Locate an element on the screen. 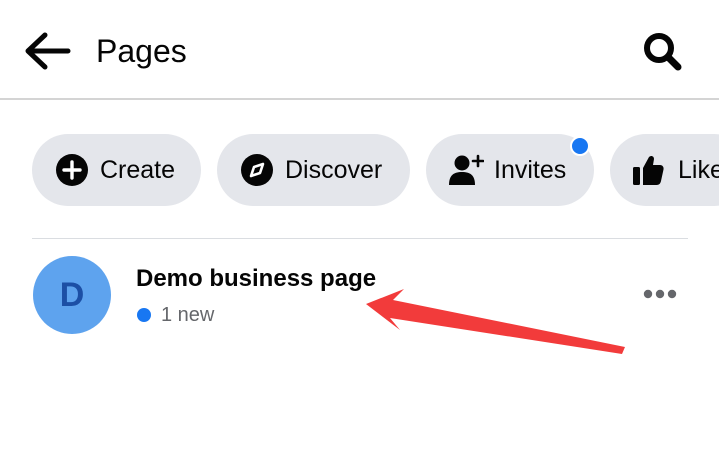 This screenshot has height=470, width=719. chip-create-label: Create is located at coordinates (138, 170).